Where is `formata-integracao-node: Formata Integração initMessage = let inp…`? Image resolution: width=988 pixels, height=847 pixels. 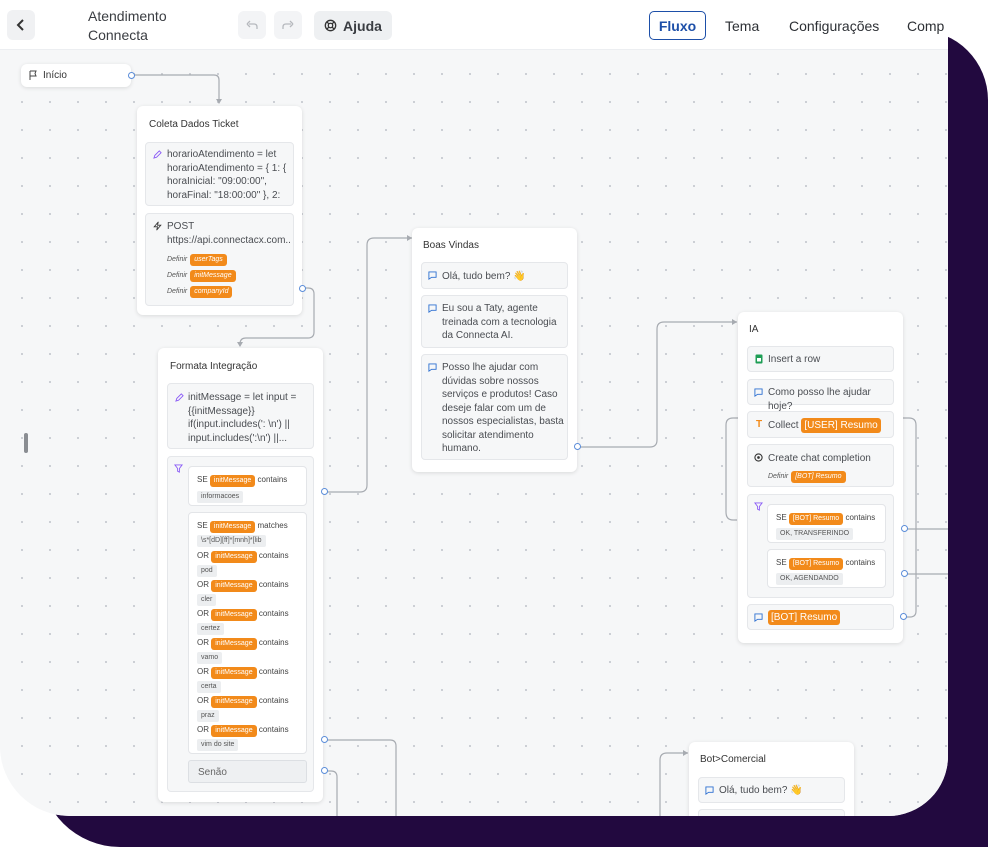
formata-integracao-node: Formata Integração initMessage = let inp… is located at coordinates (240, 575).